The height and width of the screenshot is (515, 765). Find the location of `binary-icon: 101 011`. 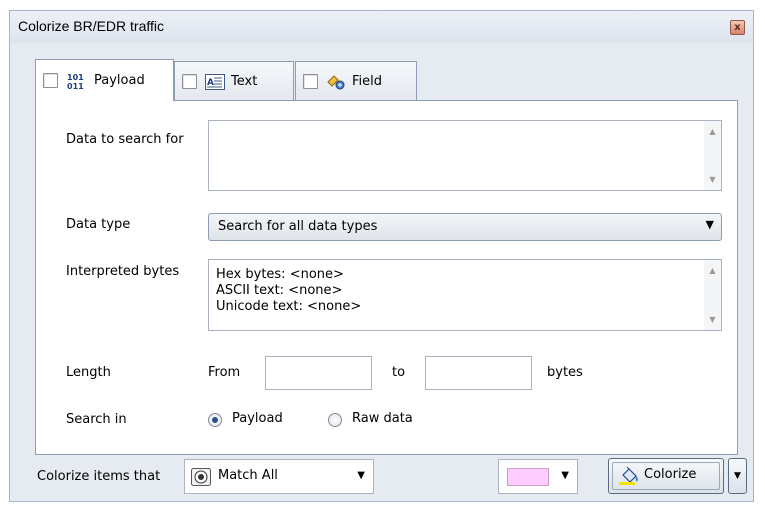

binary-icon: 101 011 is located at coordinates (77, 81).